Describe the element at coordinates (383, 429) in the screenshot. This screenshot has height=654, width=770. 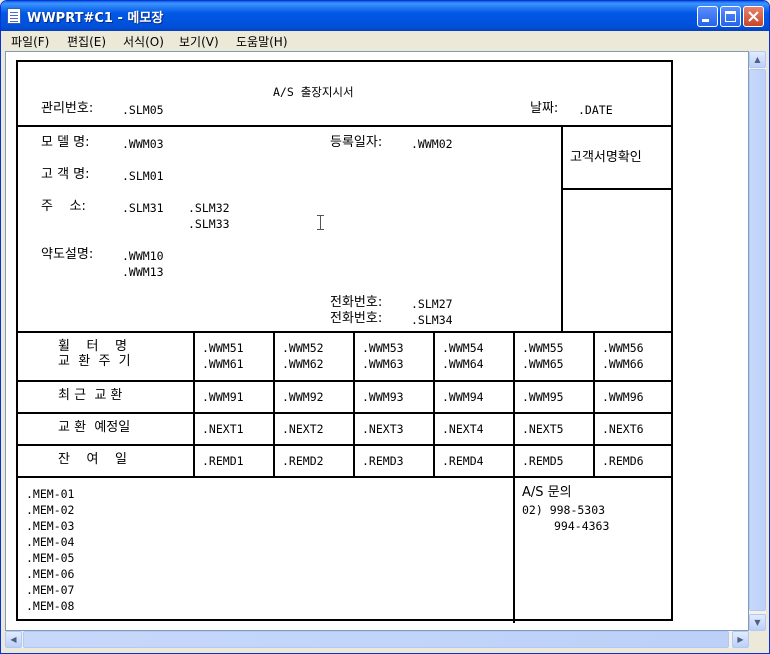
I see `next-cell: .NEXT3` at that location.